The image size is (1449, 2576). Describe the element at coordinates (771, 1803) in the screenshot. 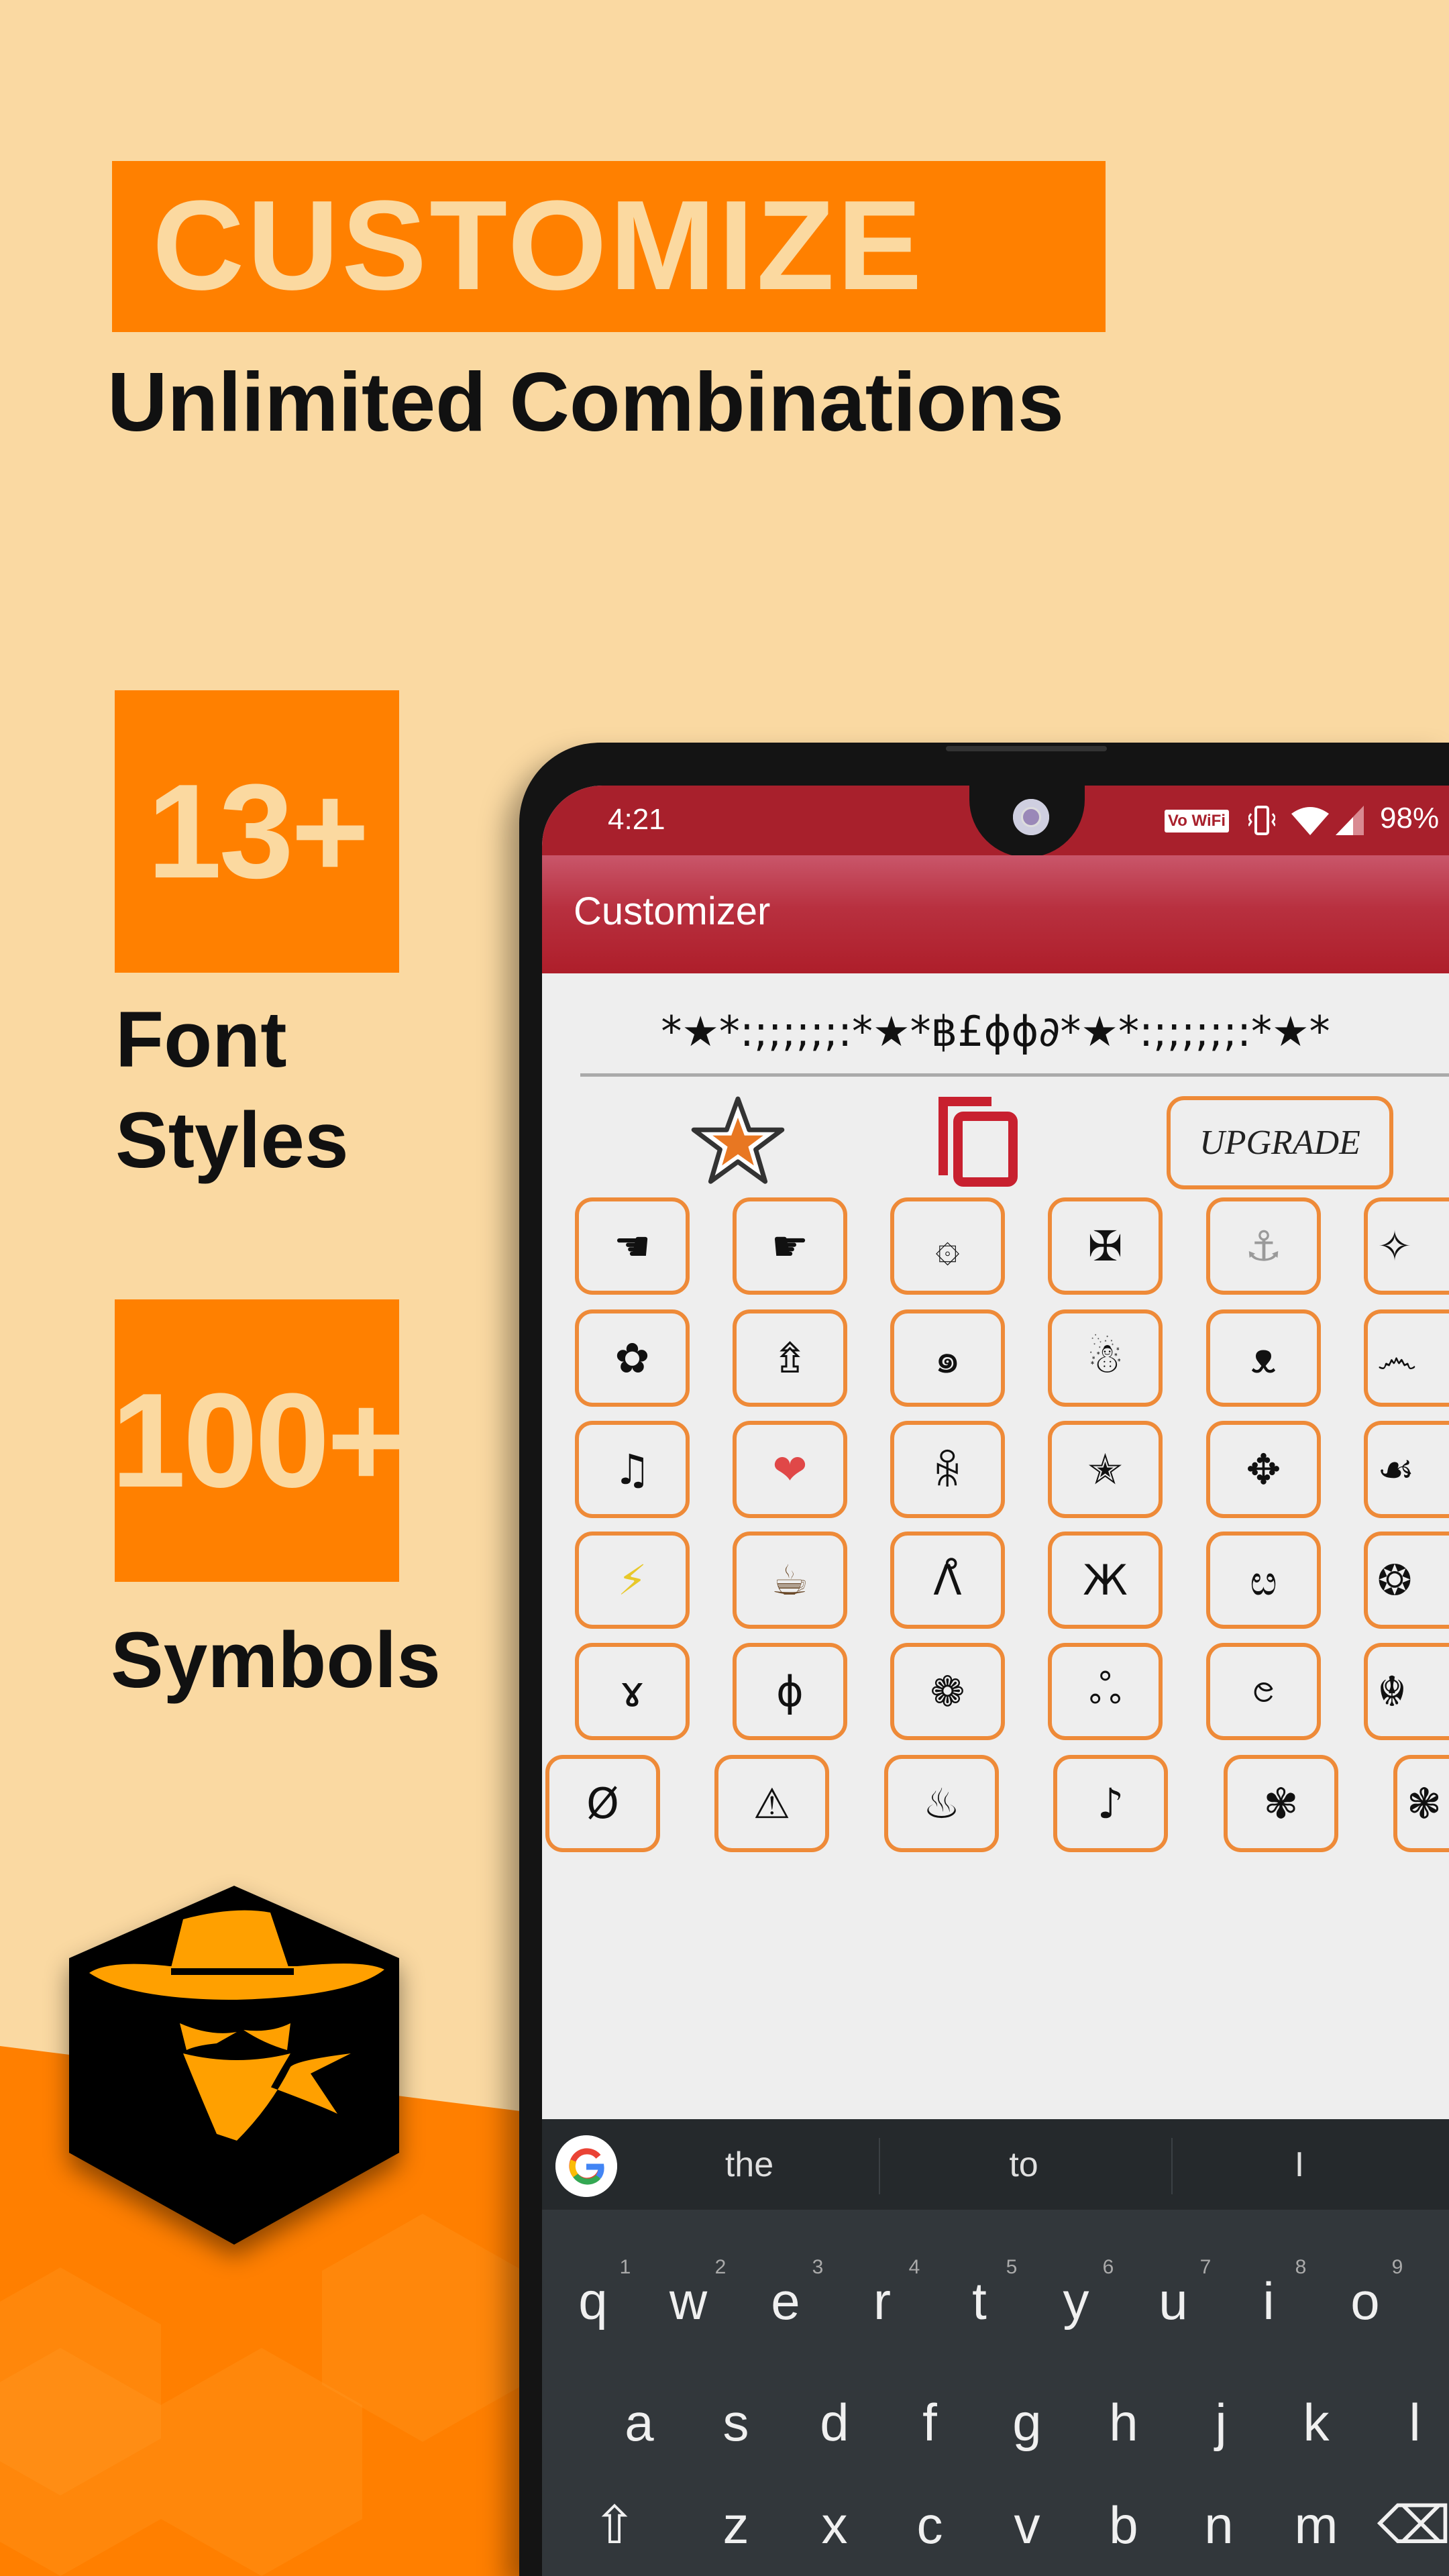

I see `symbol-button: ⚠` at that location.